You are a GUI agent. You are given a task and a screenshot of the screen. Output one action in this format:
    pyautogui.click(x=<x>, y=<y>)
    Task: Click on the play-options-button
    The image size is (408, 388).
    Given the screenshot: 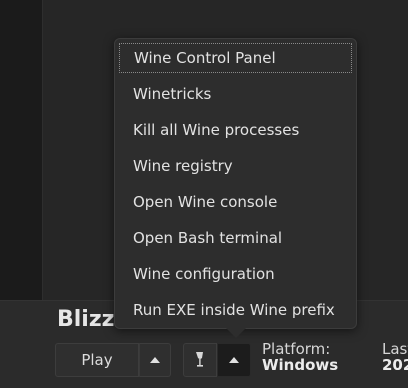 What is the action you would take?
    pyautogui.click(x=155, y=360)
    